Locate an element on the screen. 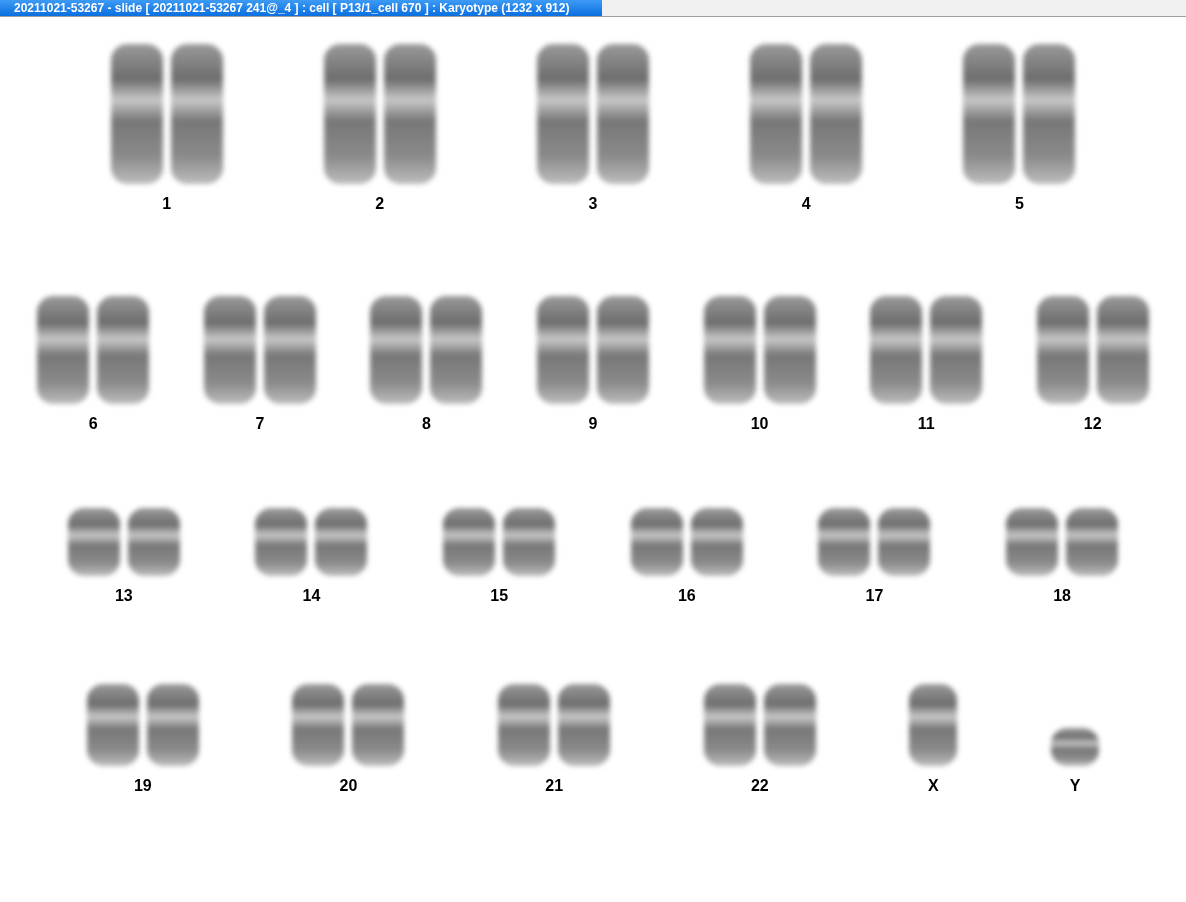 The image size is (1186, 902). chromosome-label: 12 is located at coordinates (1092, 424).